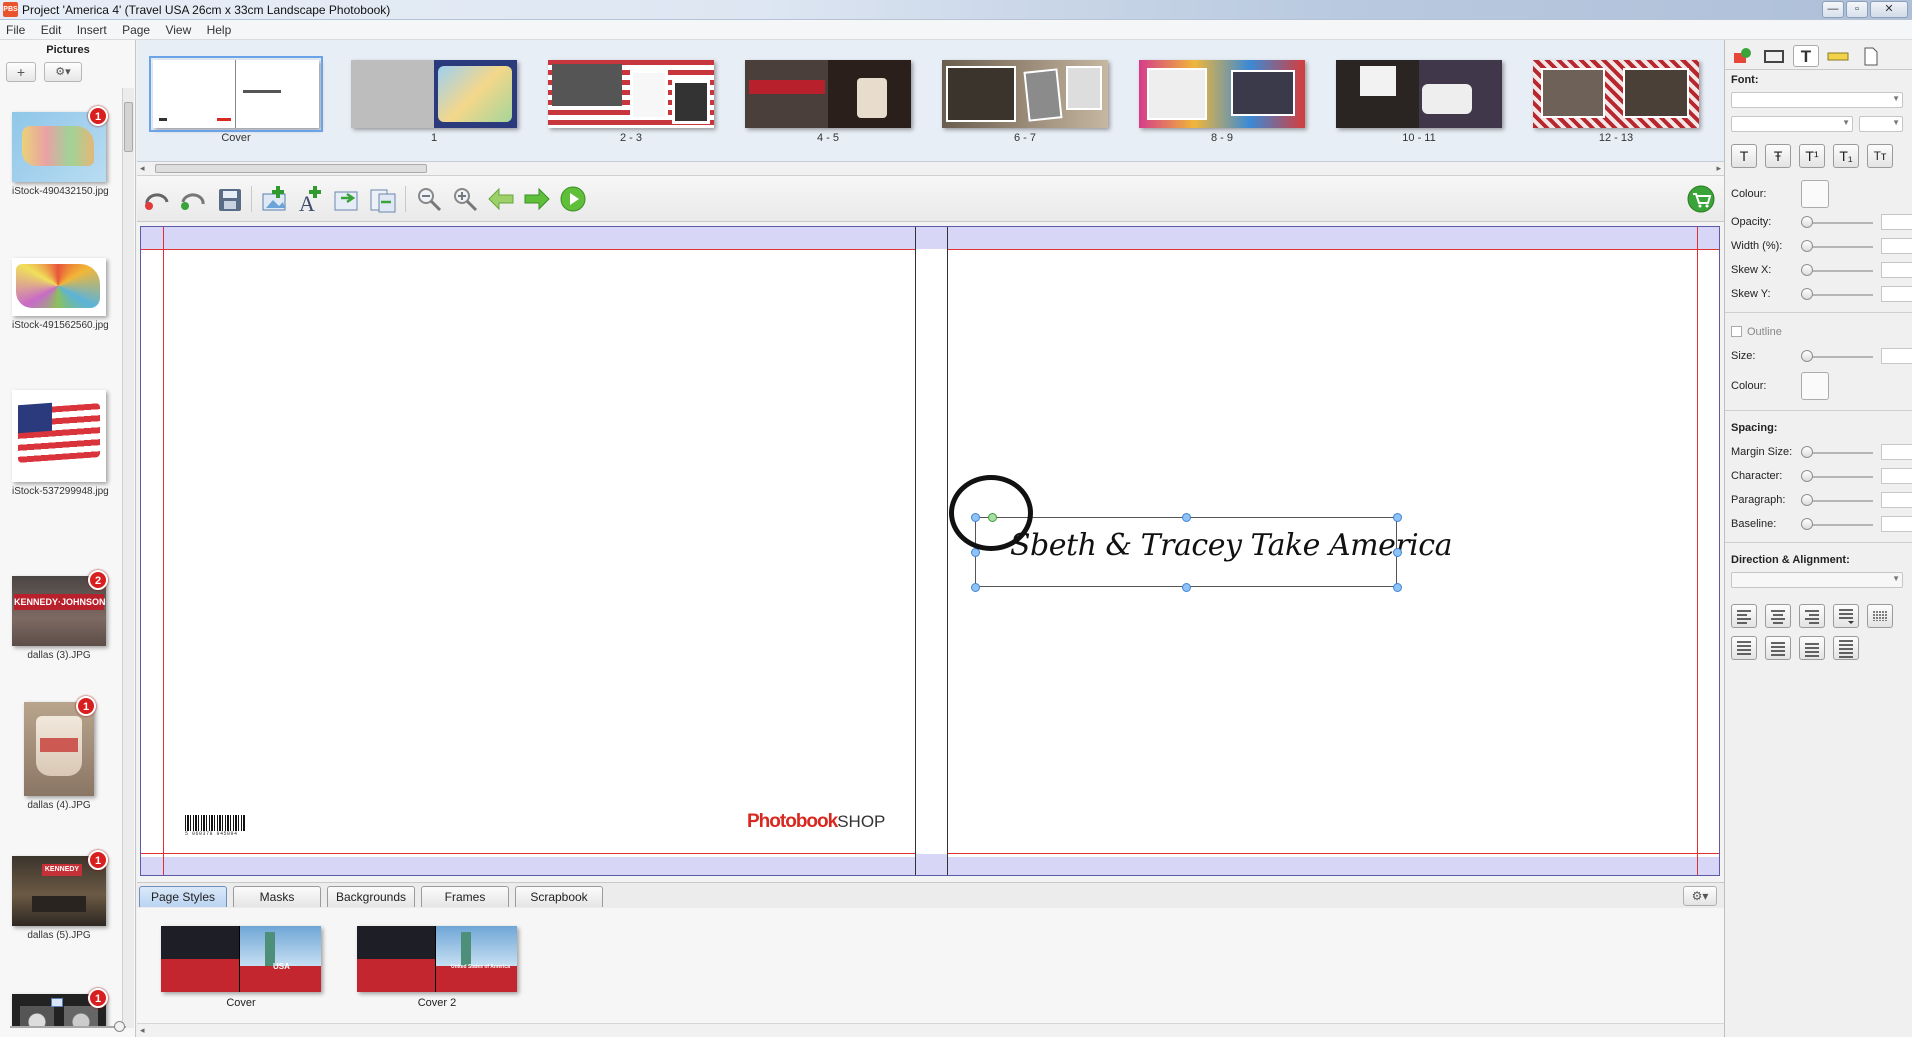 Image resolution: width=1912 pixels, height=1037 pixels. What do you see at coordinates (1807, 476) in the screenshot?
I see `character-spacing-slider-knob` at bounding box center [1807, 476].